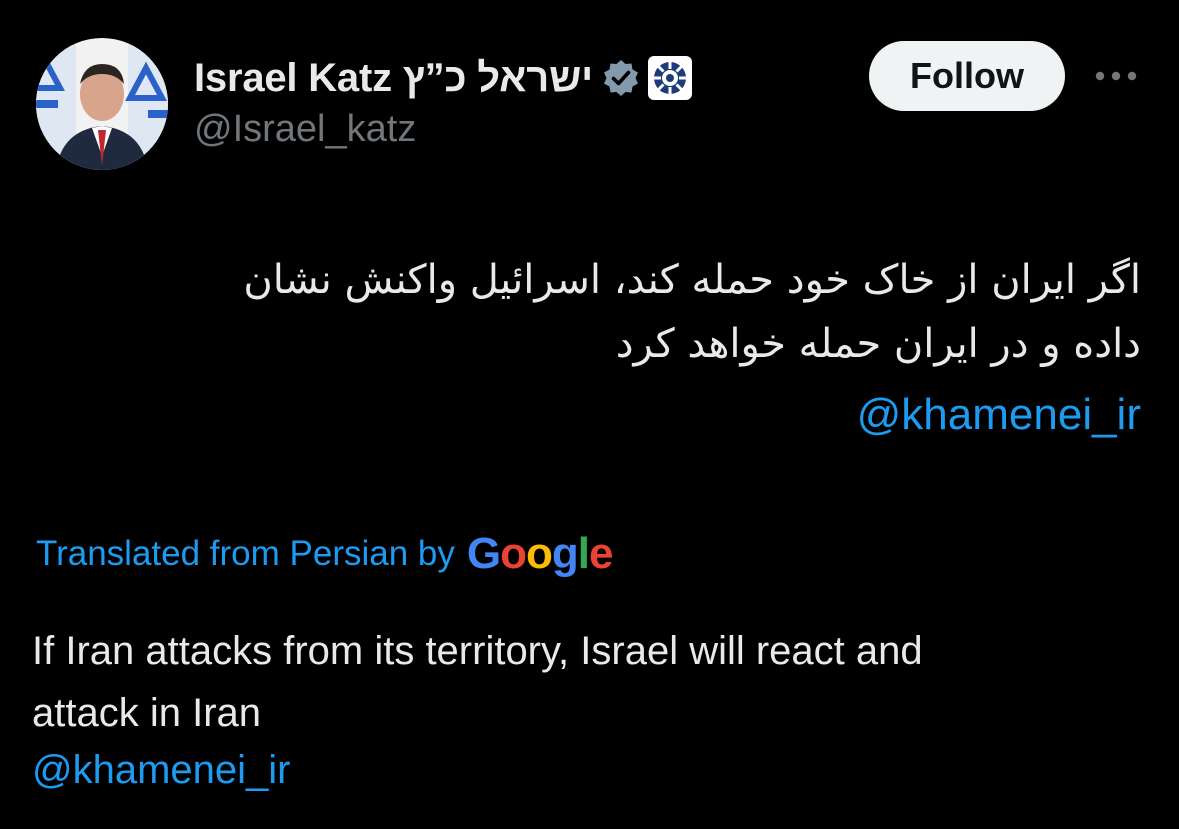 The image size is (1179, 829). I want to click on avatar, so click(102, 104).